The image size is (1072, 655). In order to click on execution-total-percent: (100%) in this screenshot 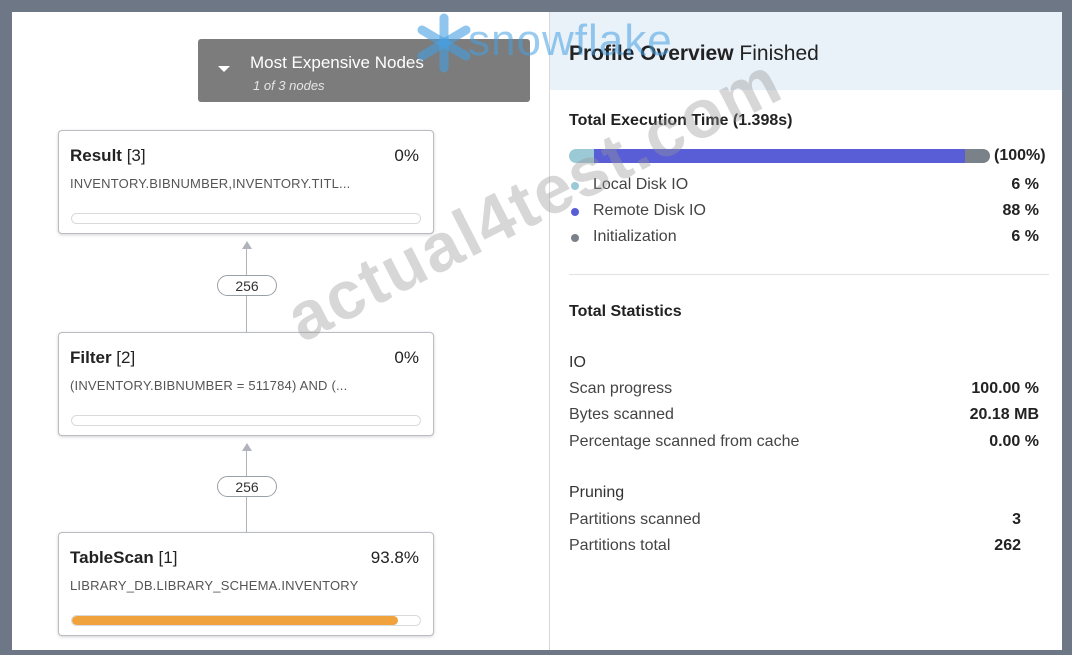, I will do `click(1020, 155)`.